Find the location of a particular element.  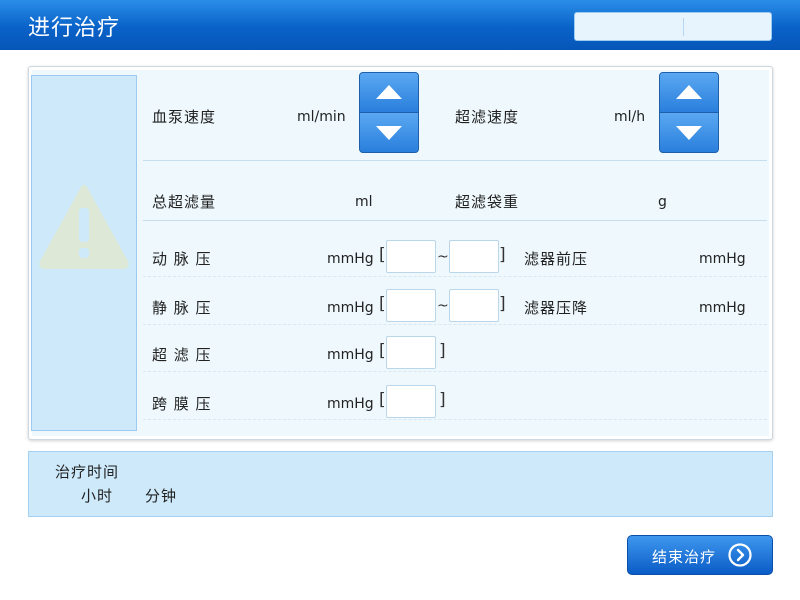

uf-pressure-unit: mmHg is located at coordinates (350, 355).